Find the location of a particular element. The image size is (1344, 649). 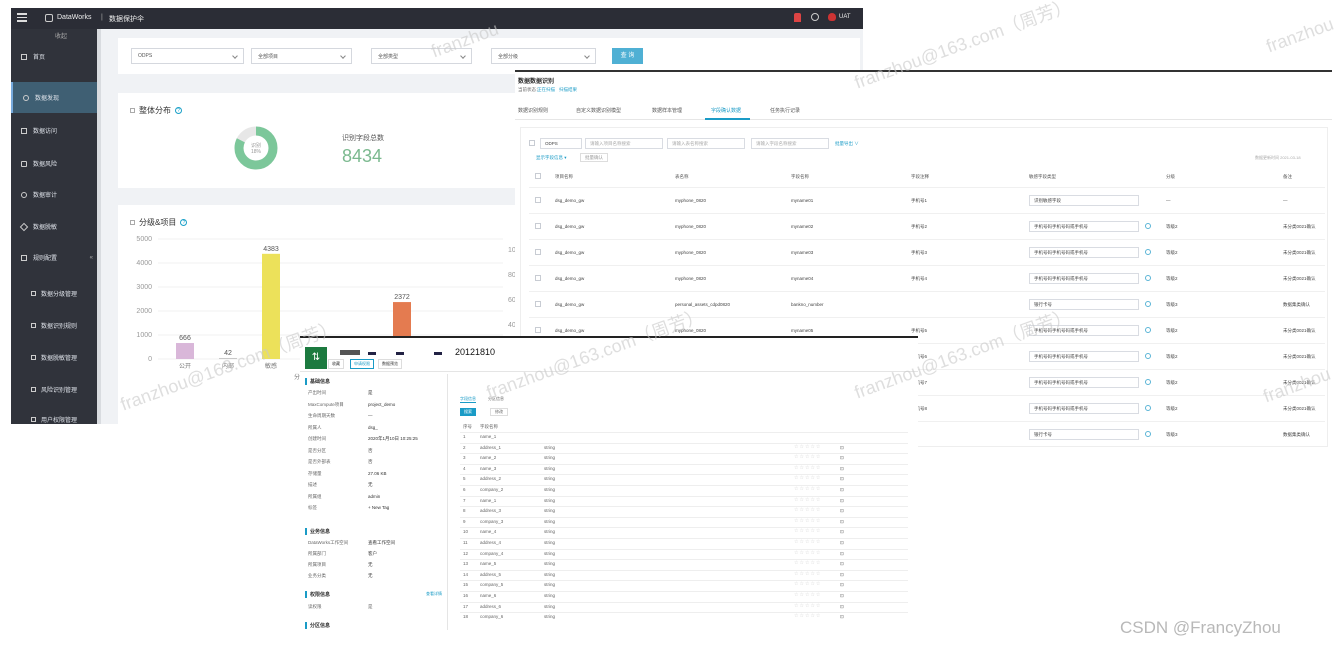

sensitive-type-select: 识别敏感字段 is located at coordinates (1084, 200).